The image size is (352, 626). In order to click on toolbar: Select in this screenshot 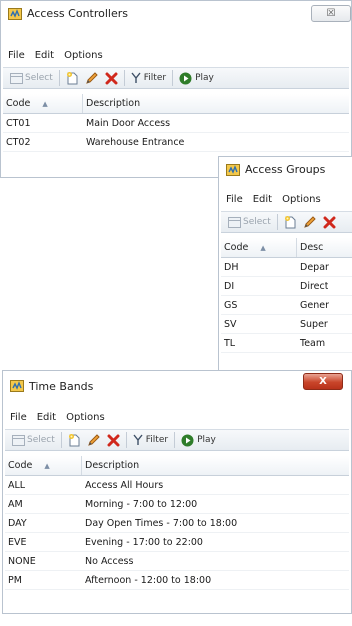, I will do `click(286, 222)`.